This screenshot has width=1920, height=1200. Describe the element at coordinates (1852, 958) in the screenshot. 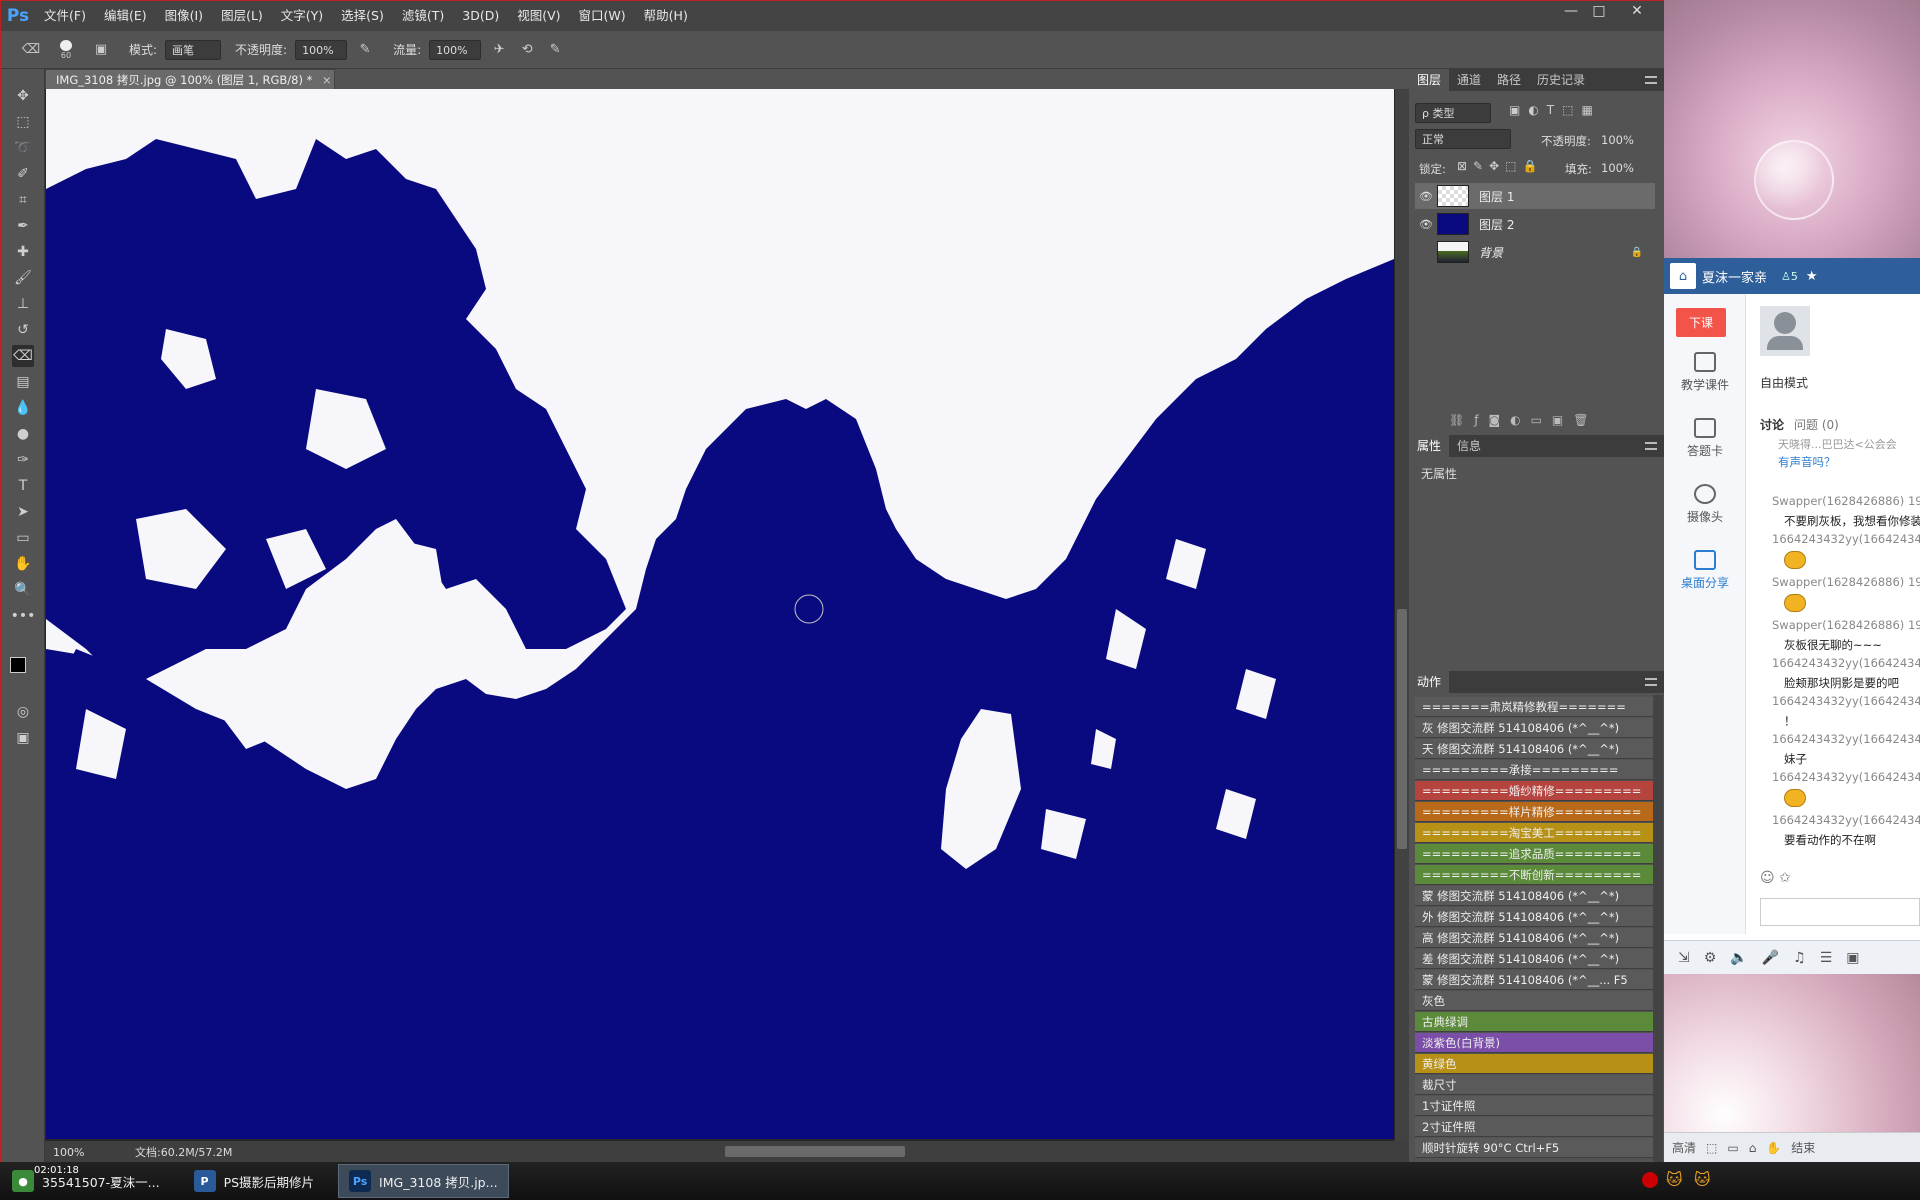

I see `picture-icon: ▣` at that location.